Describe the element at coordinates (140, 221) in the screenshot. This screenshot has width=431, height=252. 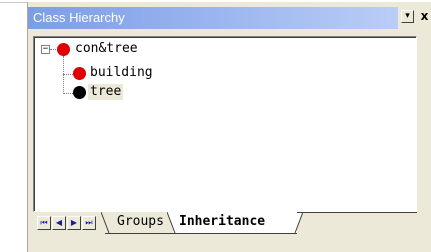
I see `tab-groups-label: Groups` at that location.